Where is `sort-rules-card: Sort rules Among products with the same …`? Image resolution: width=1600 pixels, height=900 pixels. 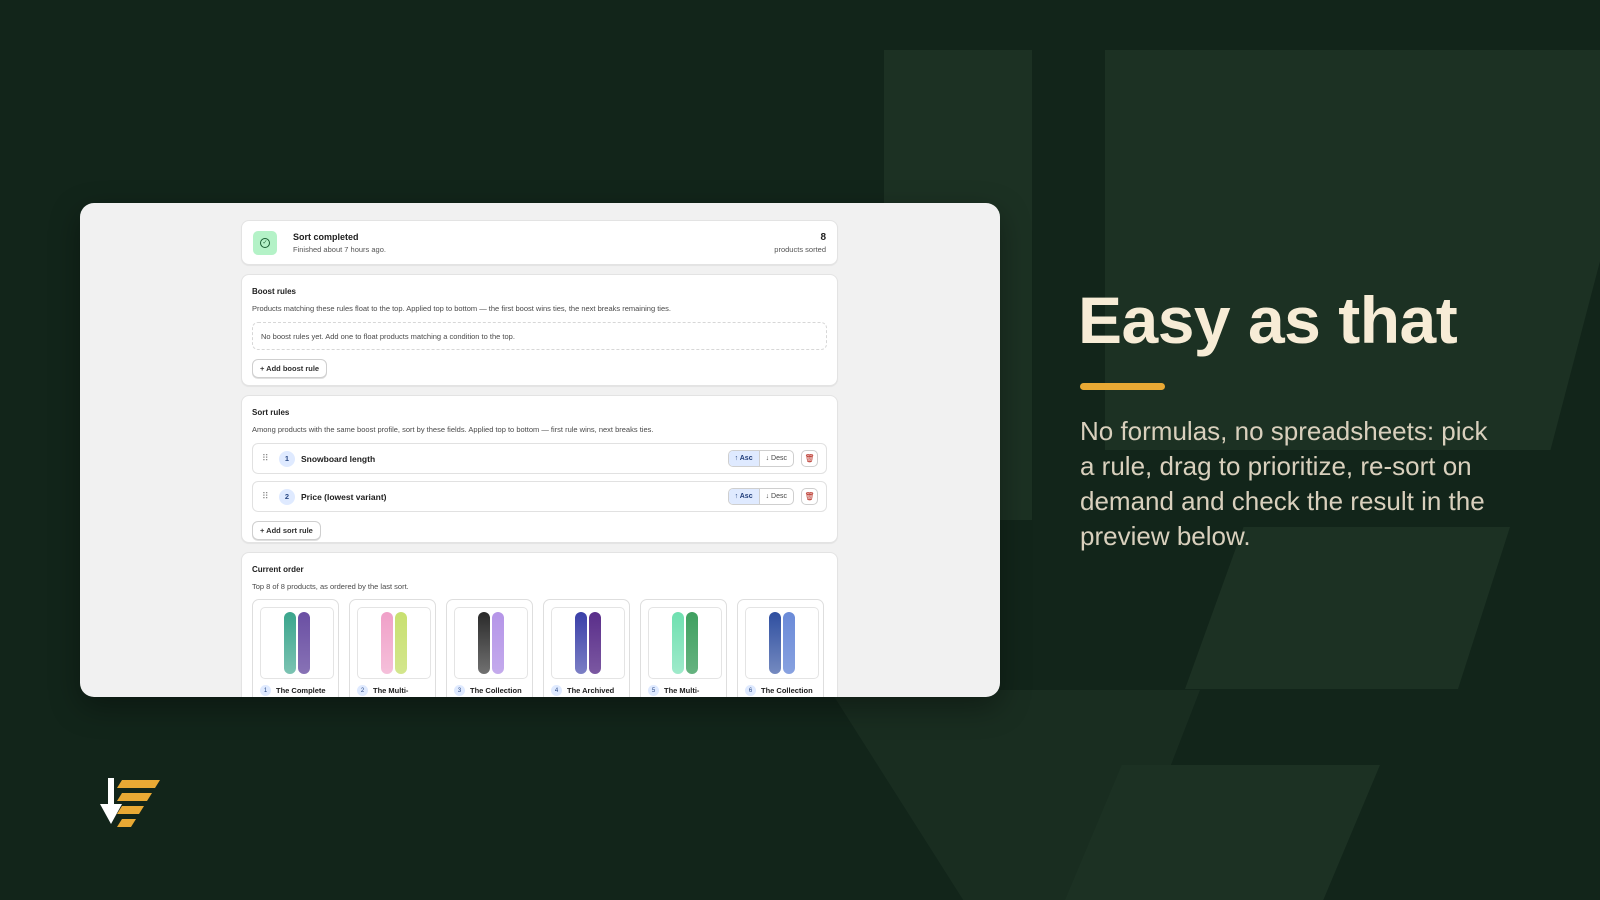 sort-rules-card: Sort rules Among products with the same … is located at coordinates (539, 469).